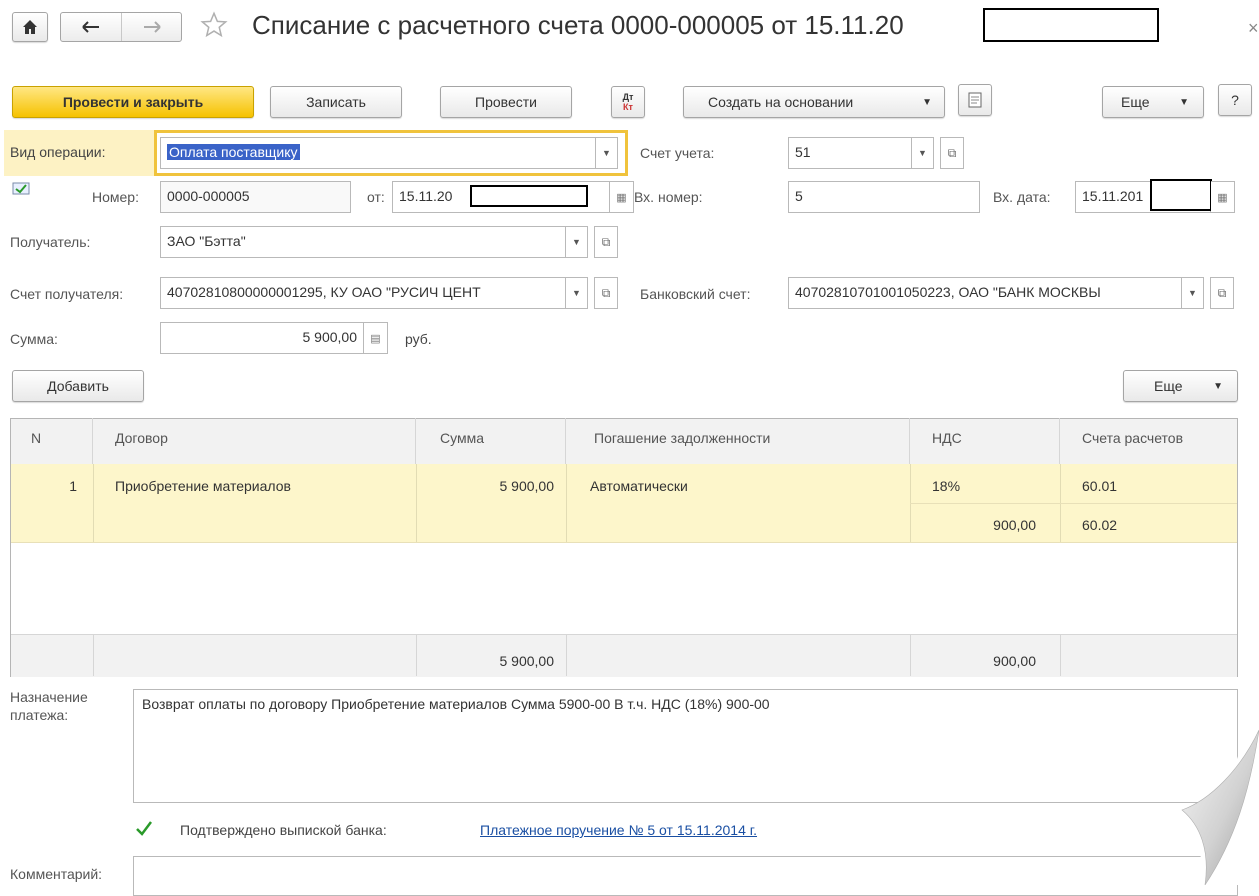  What do you see at coordinates (67, 294) in the screenshot?
I see `recipient-account-label: Счет получателя:` at bounding box center [67, 294].